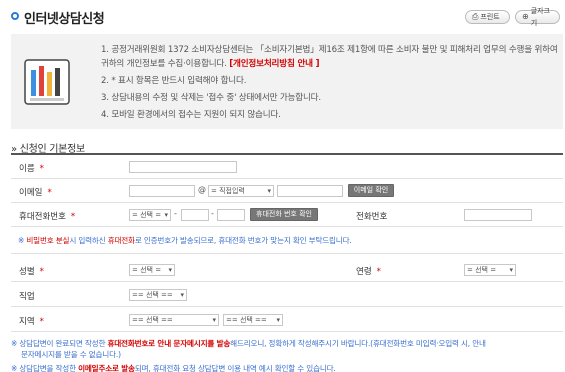  Describe the element at coordinates (212, 213) in the screenshot. I see `mobile-dash-2: -` at that location.